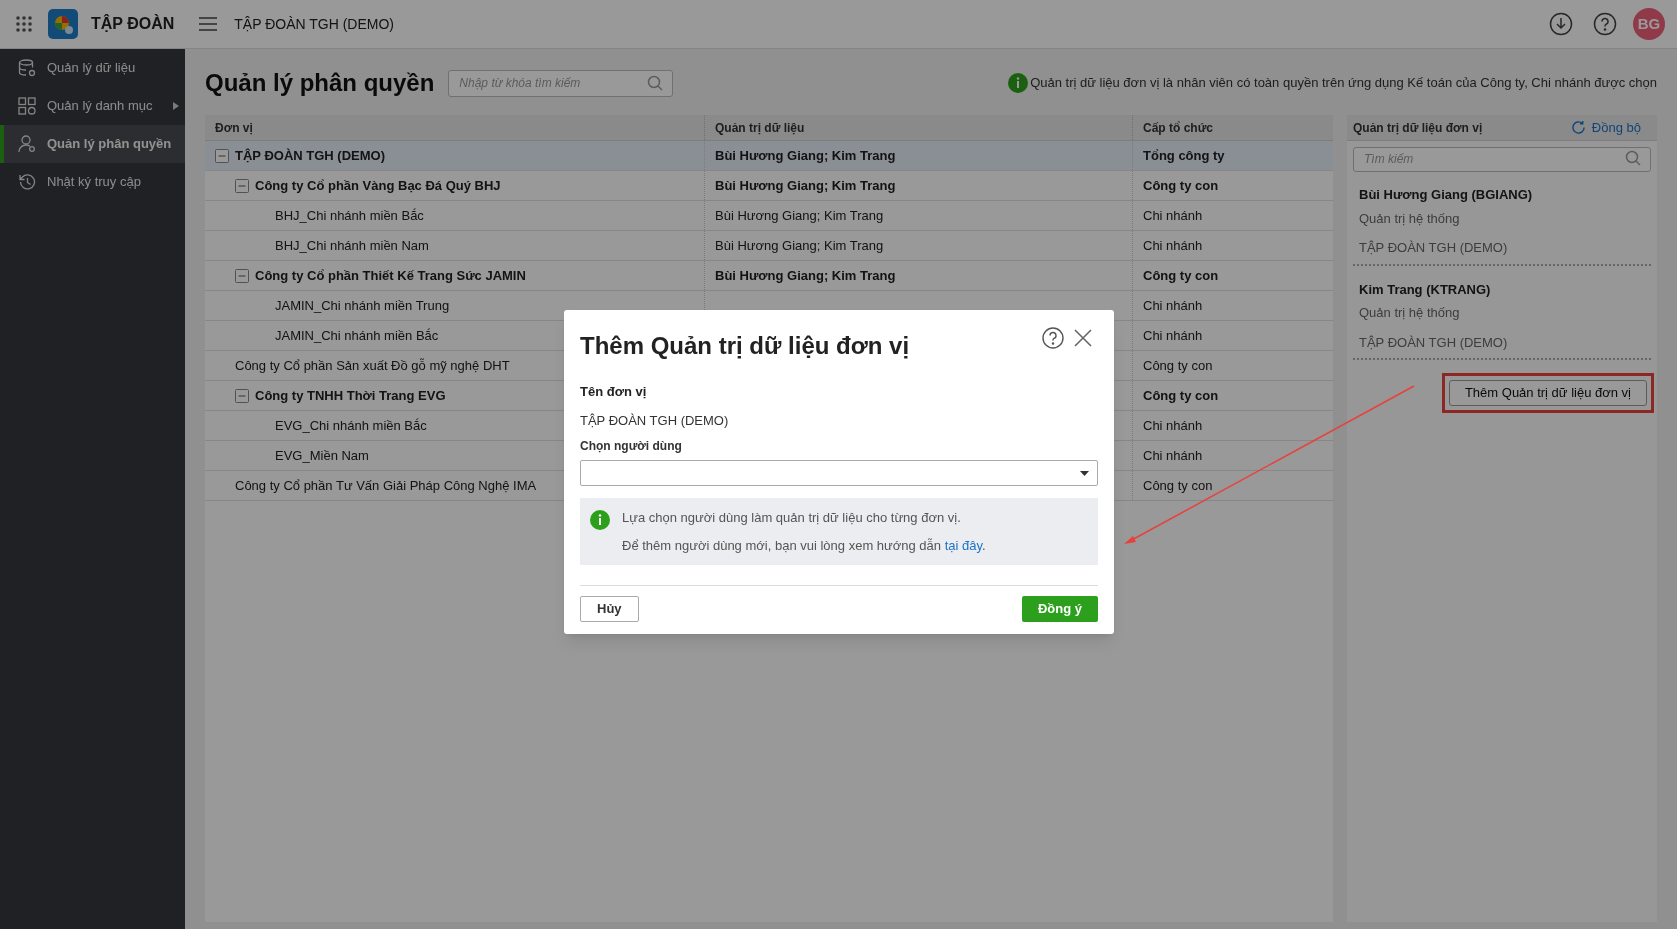 The width and height of the screenshot is (1677, 929). I want to click on table-cell-text: JAMIN_Chi nhánh miền Trung, so click(362, 305).